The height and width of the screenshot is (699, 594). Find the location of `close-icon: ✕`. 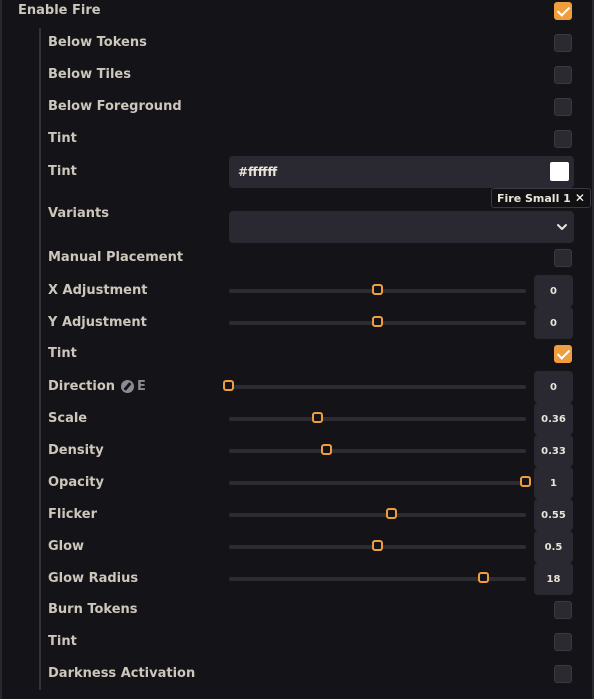

close-icon: ✕ is located at coordinates (580, 198).